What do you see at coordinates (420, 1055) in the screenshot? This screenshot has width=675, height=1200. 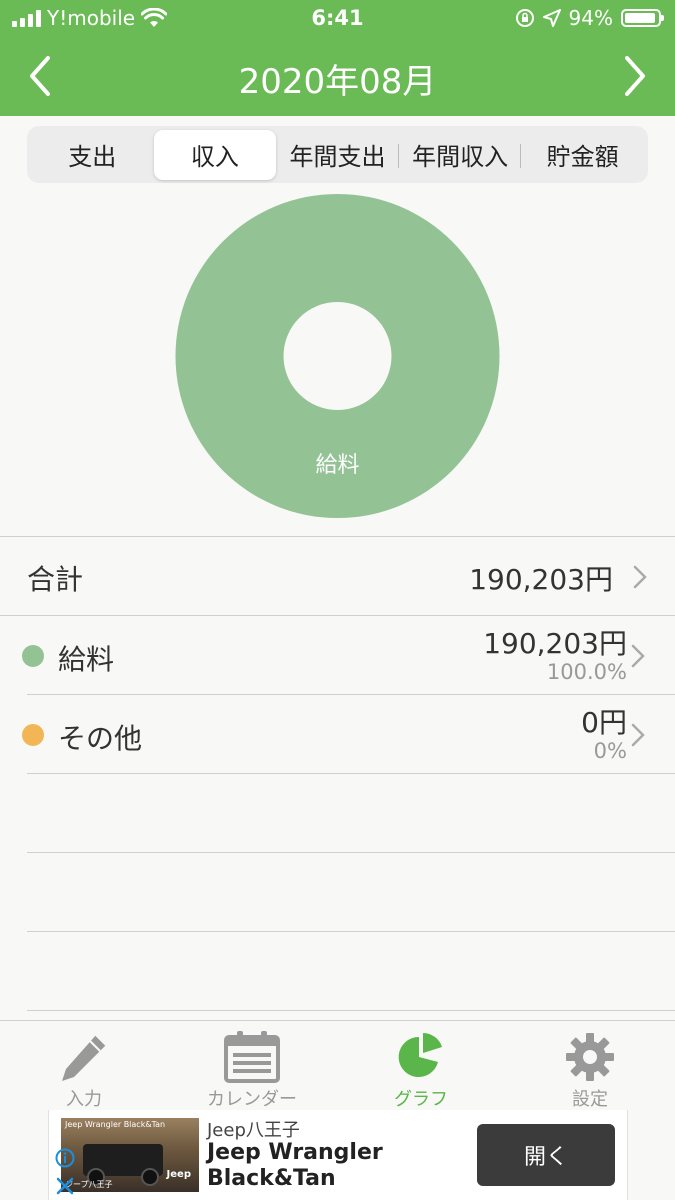 I see `pie-chart-icon` at bounding box center [420, 1055].